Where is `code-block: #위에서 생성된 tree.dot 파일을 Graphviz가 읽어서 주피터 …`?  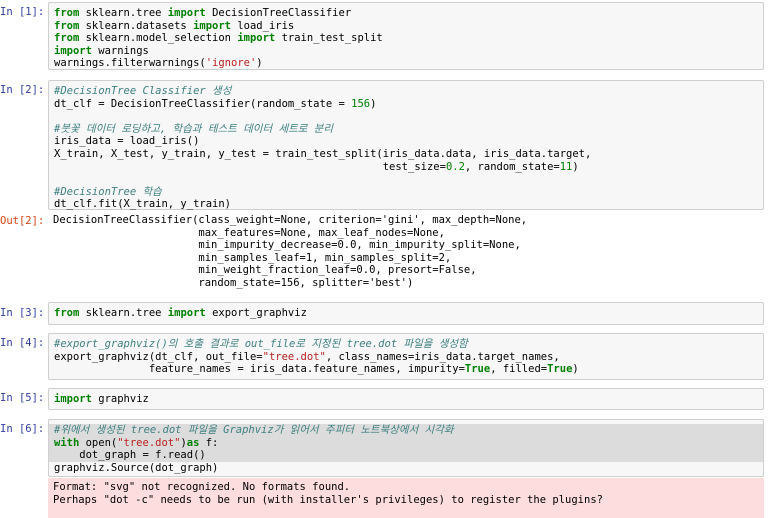
code-block: #위에서 생성된 tree.dot 파일을 Graphviz가 읽어서 주피터 … is located at coordinates (406, 449).